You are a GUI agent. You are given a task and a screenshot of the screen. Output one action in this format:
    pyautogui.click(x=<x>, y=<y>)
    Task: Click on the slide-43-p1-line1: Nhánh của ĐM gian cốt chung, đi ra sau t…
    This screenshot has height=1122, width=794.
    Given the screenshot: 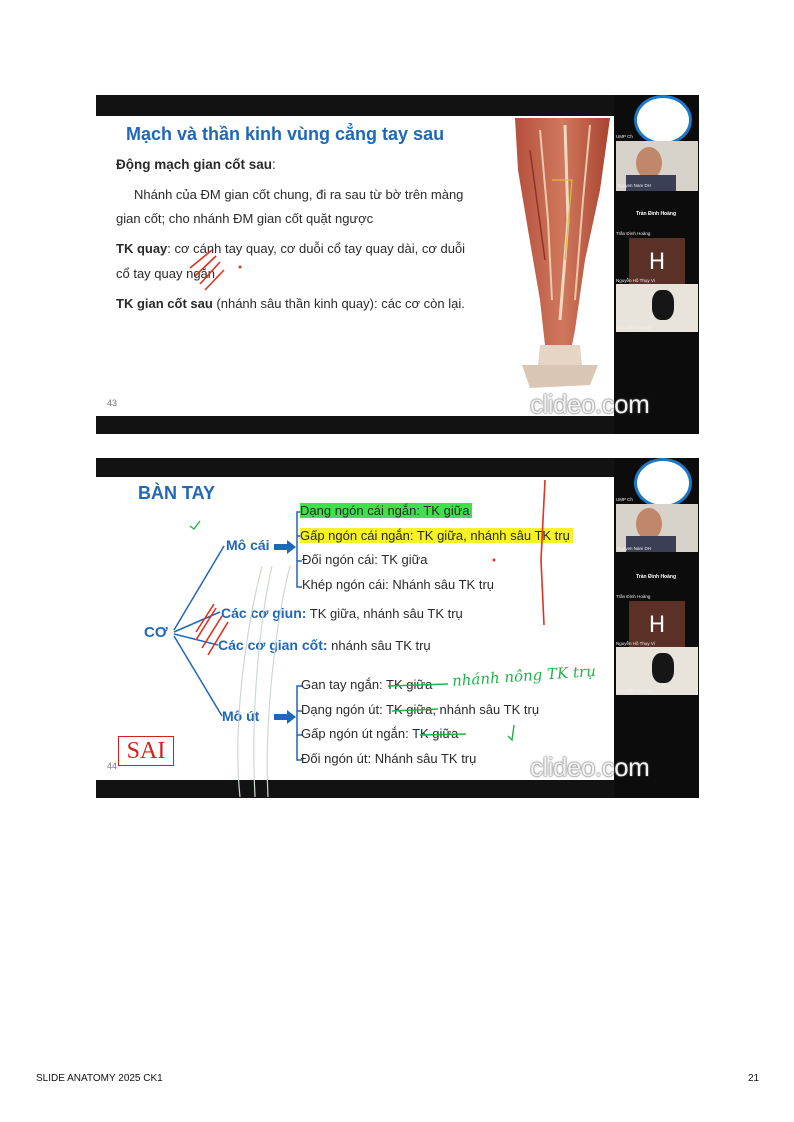 What is the action you would take?
    pyautogui.click(x=299, y=194)
    